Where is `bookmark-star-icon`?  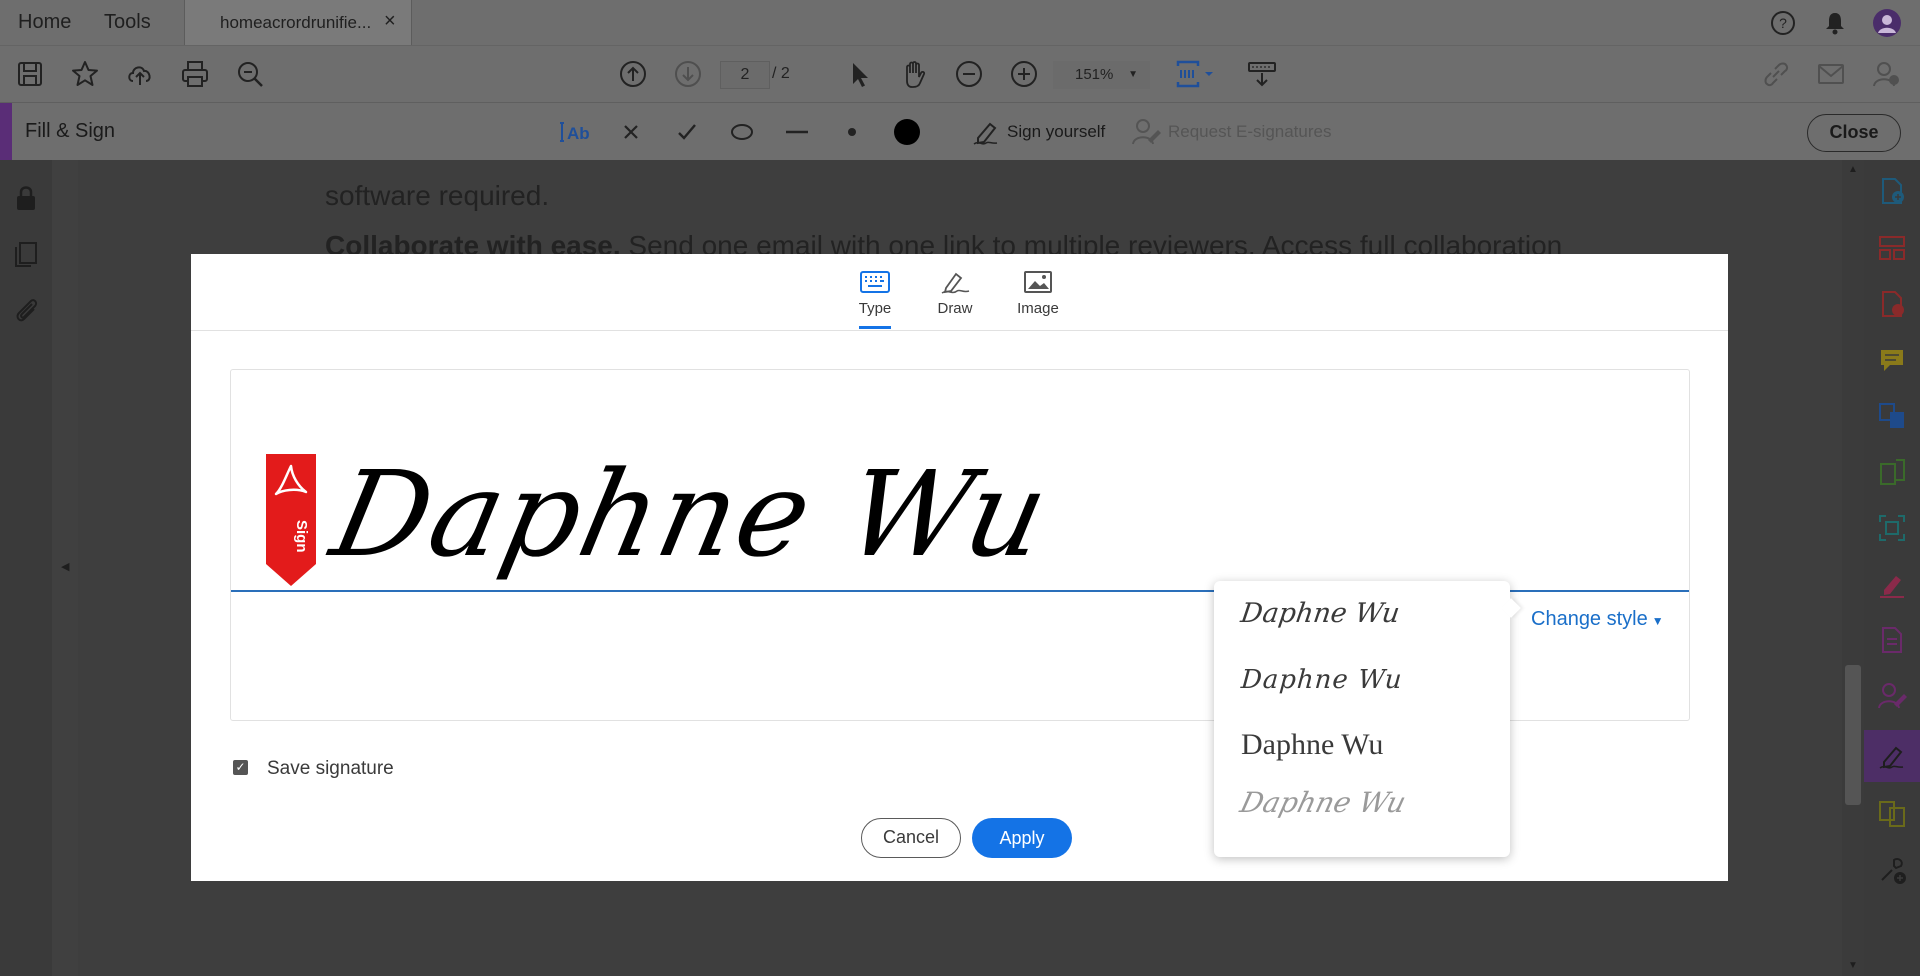
bookmark-star-icon is located at coordinates (85, 74).